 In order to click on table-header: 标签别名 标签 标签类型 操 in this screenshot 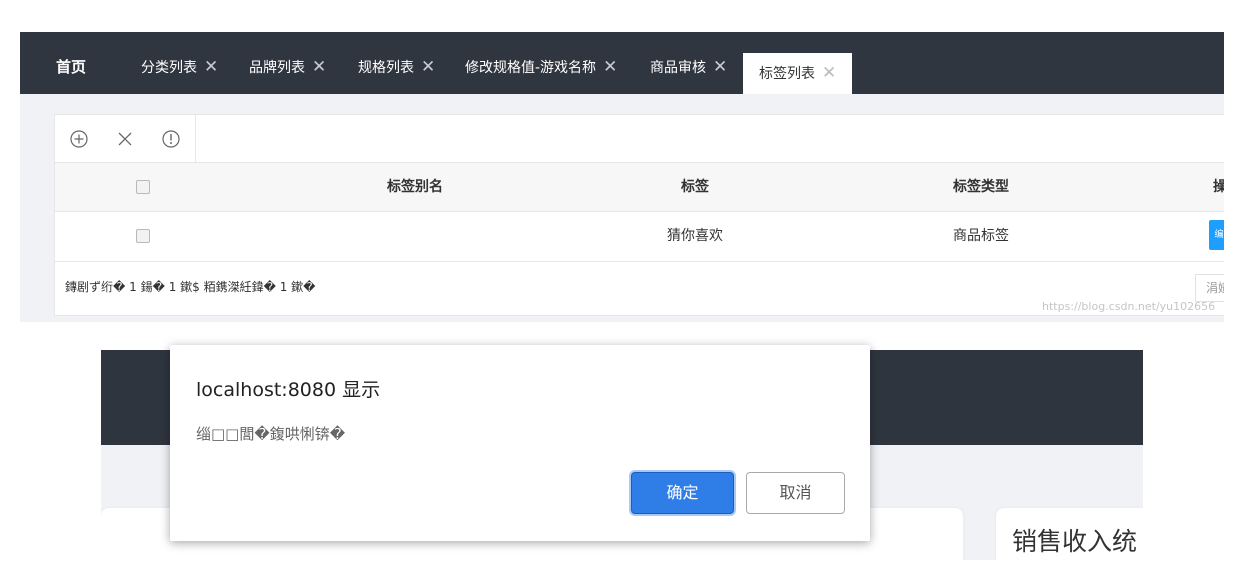, I will do `click(639, 187)`.